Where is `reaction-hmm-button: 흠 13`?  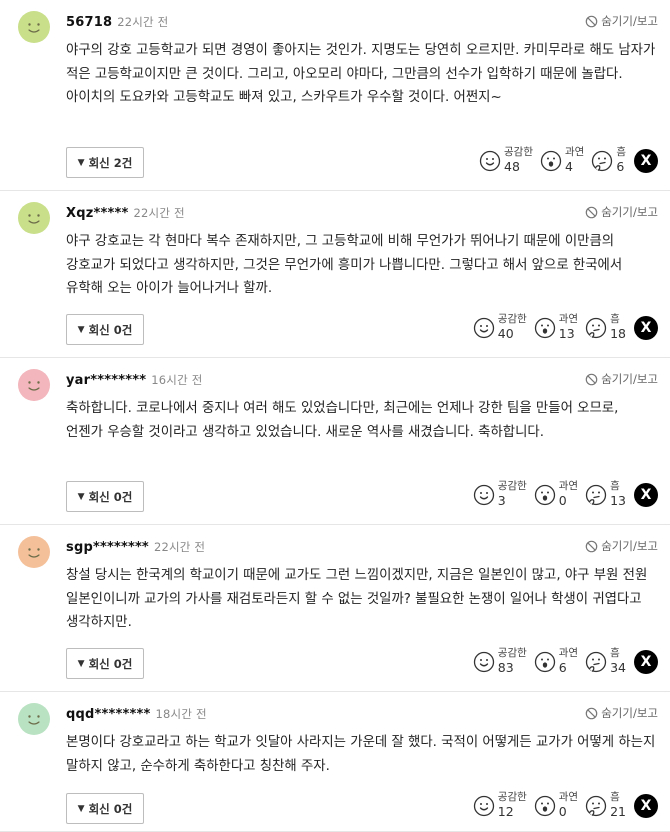 reaction-hmm-button: 흠 13 is located at coordinates (605, 494).